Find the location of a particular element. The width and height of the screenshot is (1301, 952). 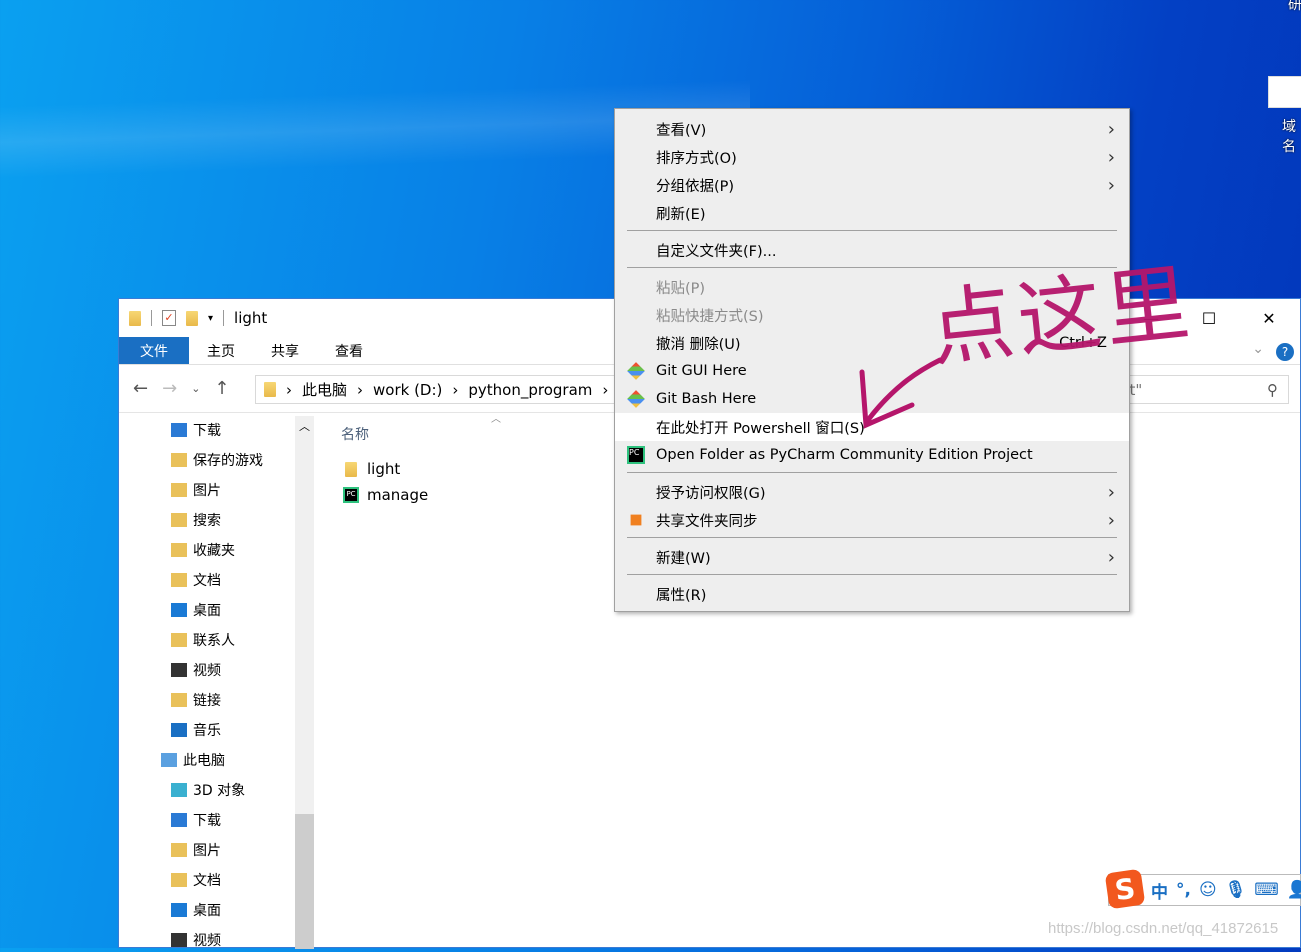

ime-mode-toggle: 中 is located at coordinates (1159, 890).